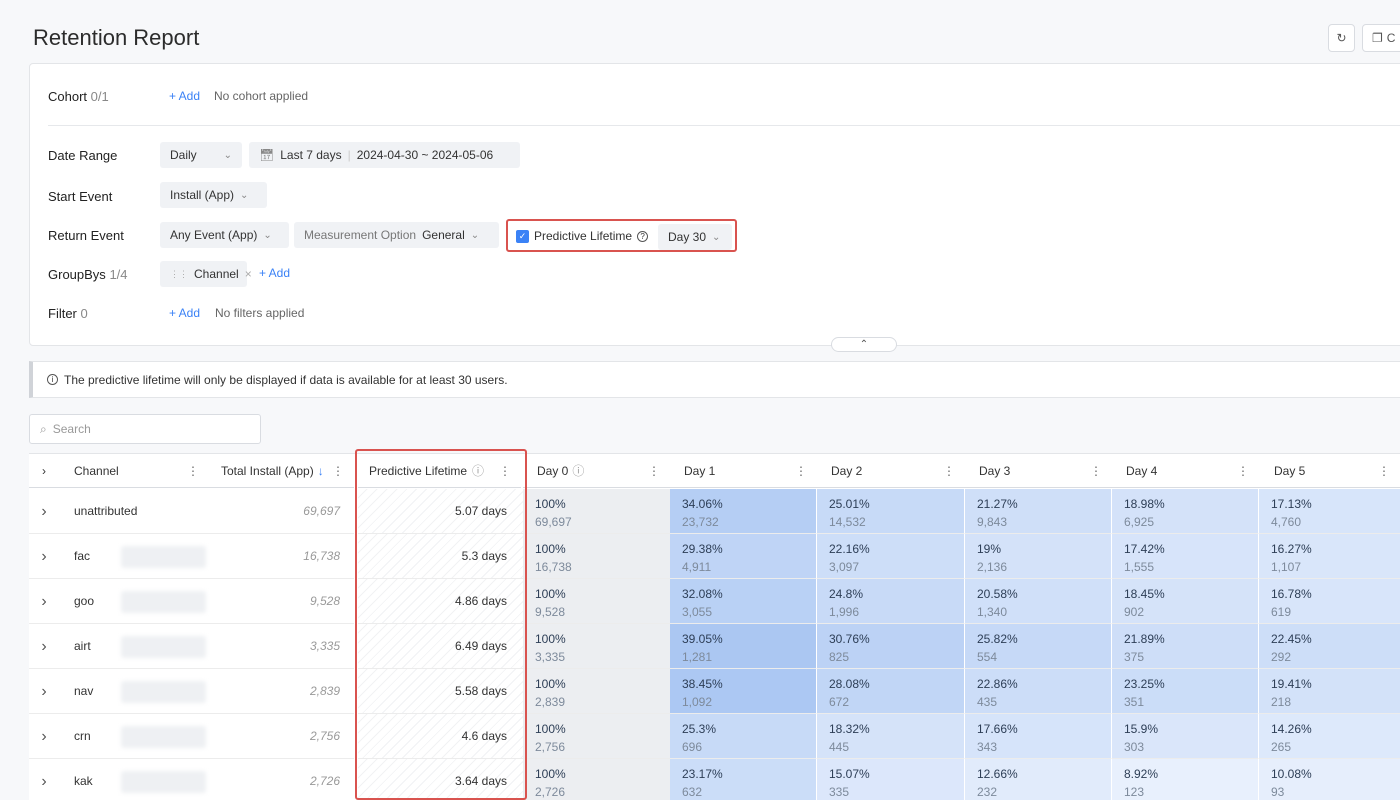 Image resolution: width=1400 pixels, height=800 pixels. What do you see at coordinates (1038, 471) in the screenshot?
I see `header-day3: Day 3 ⋮` at bounding box center [1038, 471].